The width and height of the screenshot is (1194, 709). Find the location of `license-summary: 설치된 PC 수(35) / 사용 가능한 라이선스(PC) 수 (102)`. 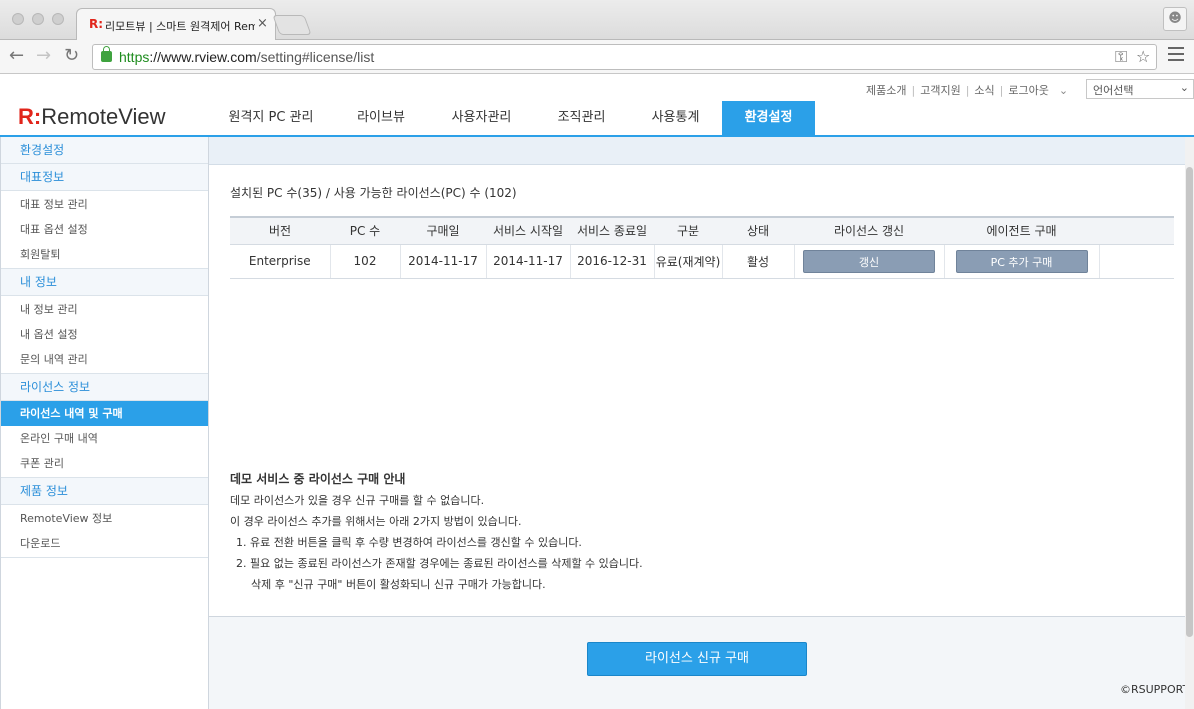

license-summary: 설치된 PC 수(35) / 사용 가능한 라이선스(PC) 수 (102) is located at coordinates (373, 193).